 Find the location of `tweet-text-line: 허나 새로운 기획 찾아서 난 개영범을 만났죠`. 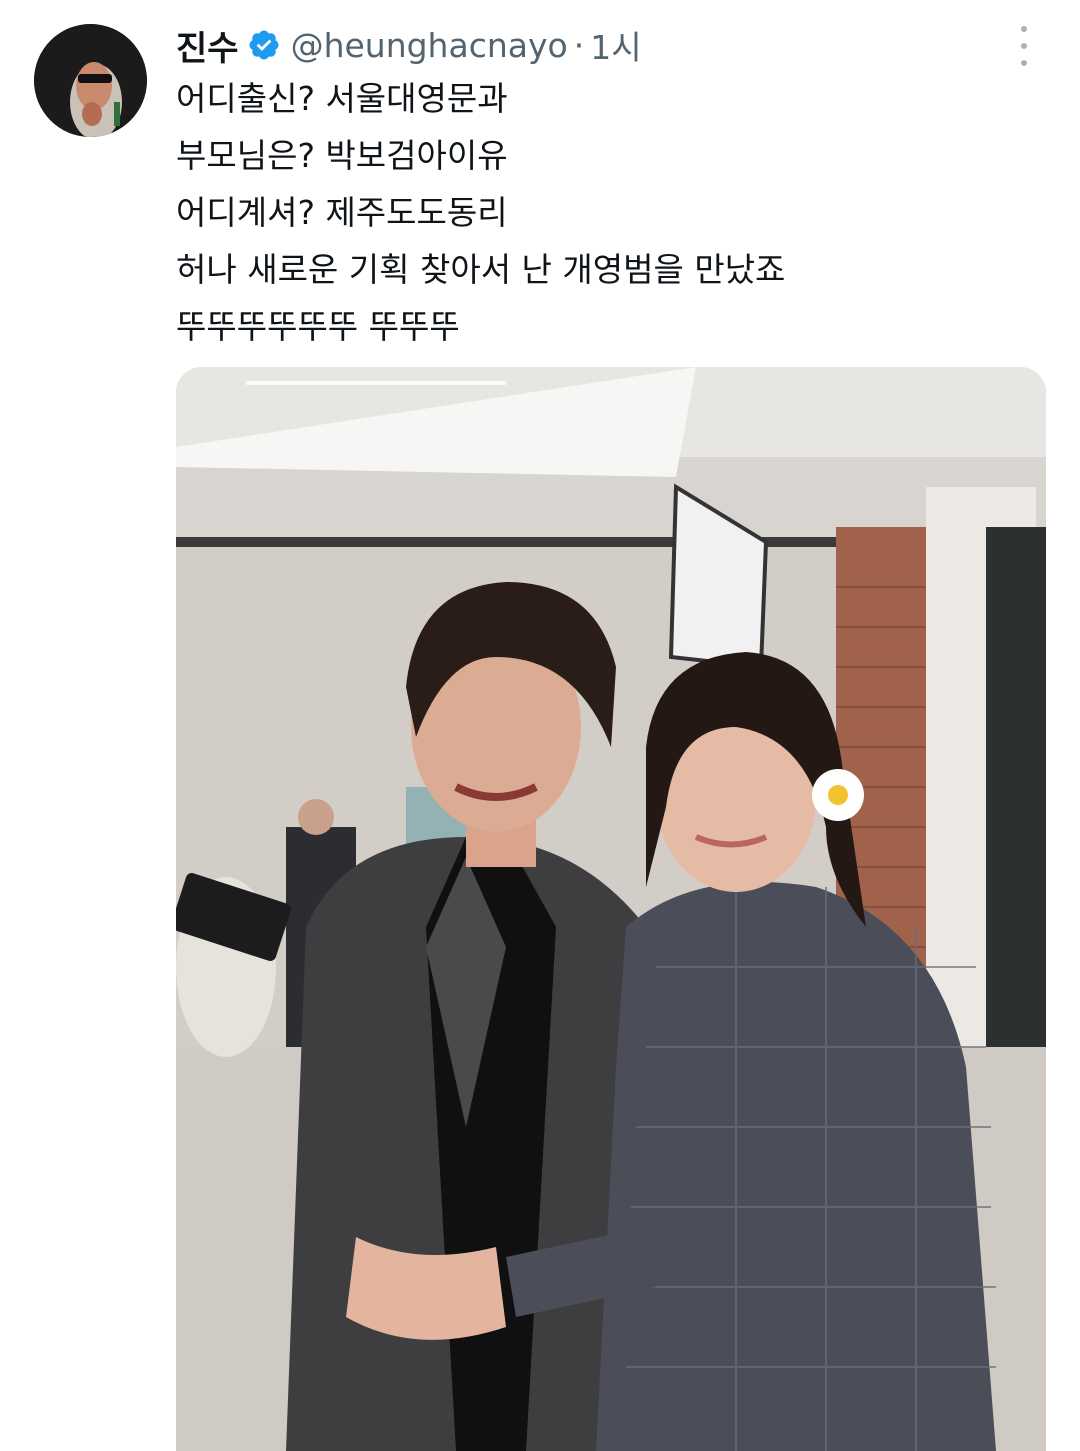

tweet-text-line: 허나 새로운 기획 찾아서 난 개영범을 만났죠 is located at coordinates (481, 269).